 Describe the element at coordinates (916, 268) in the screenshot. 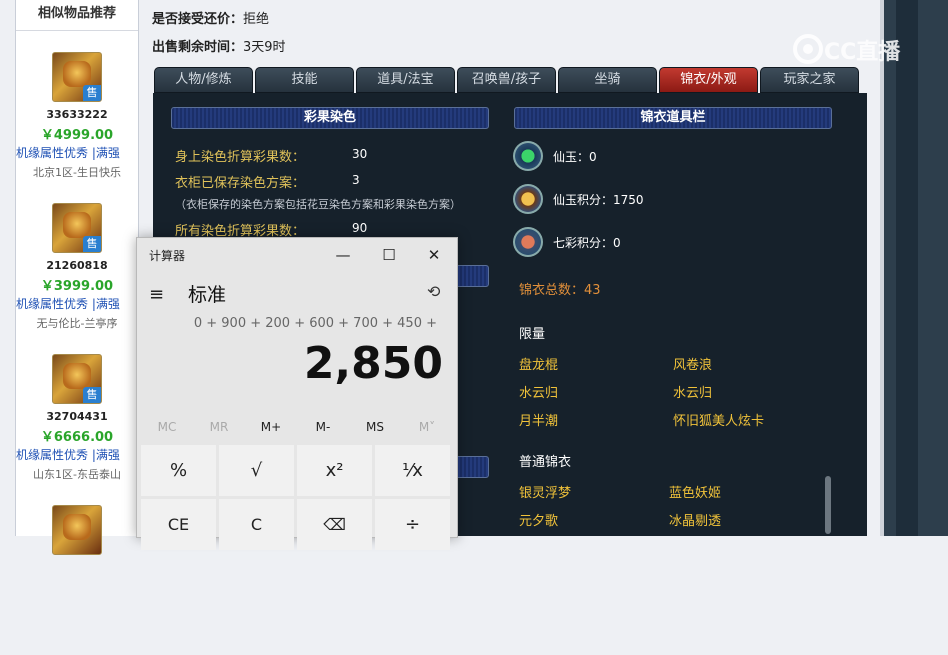

I see `right-scroll-panel` at that location.